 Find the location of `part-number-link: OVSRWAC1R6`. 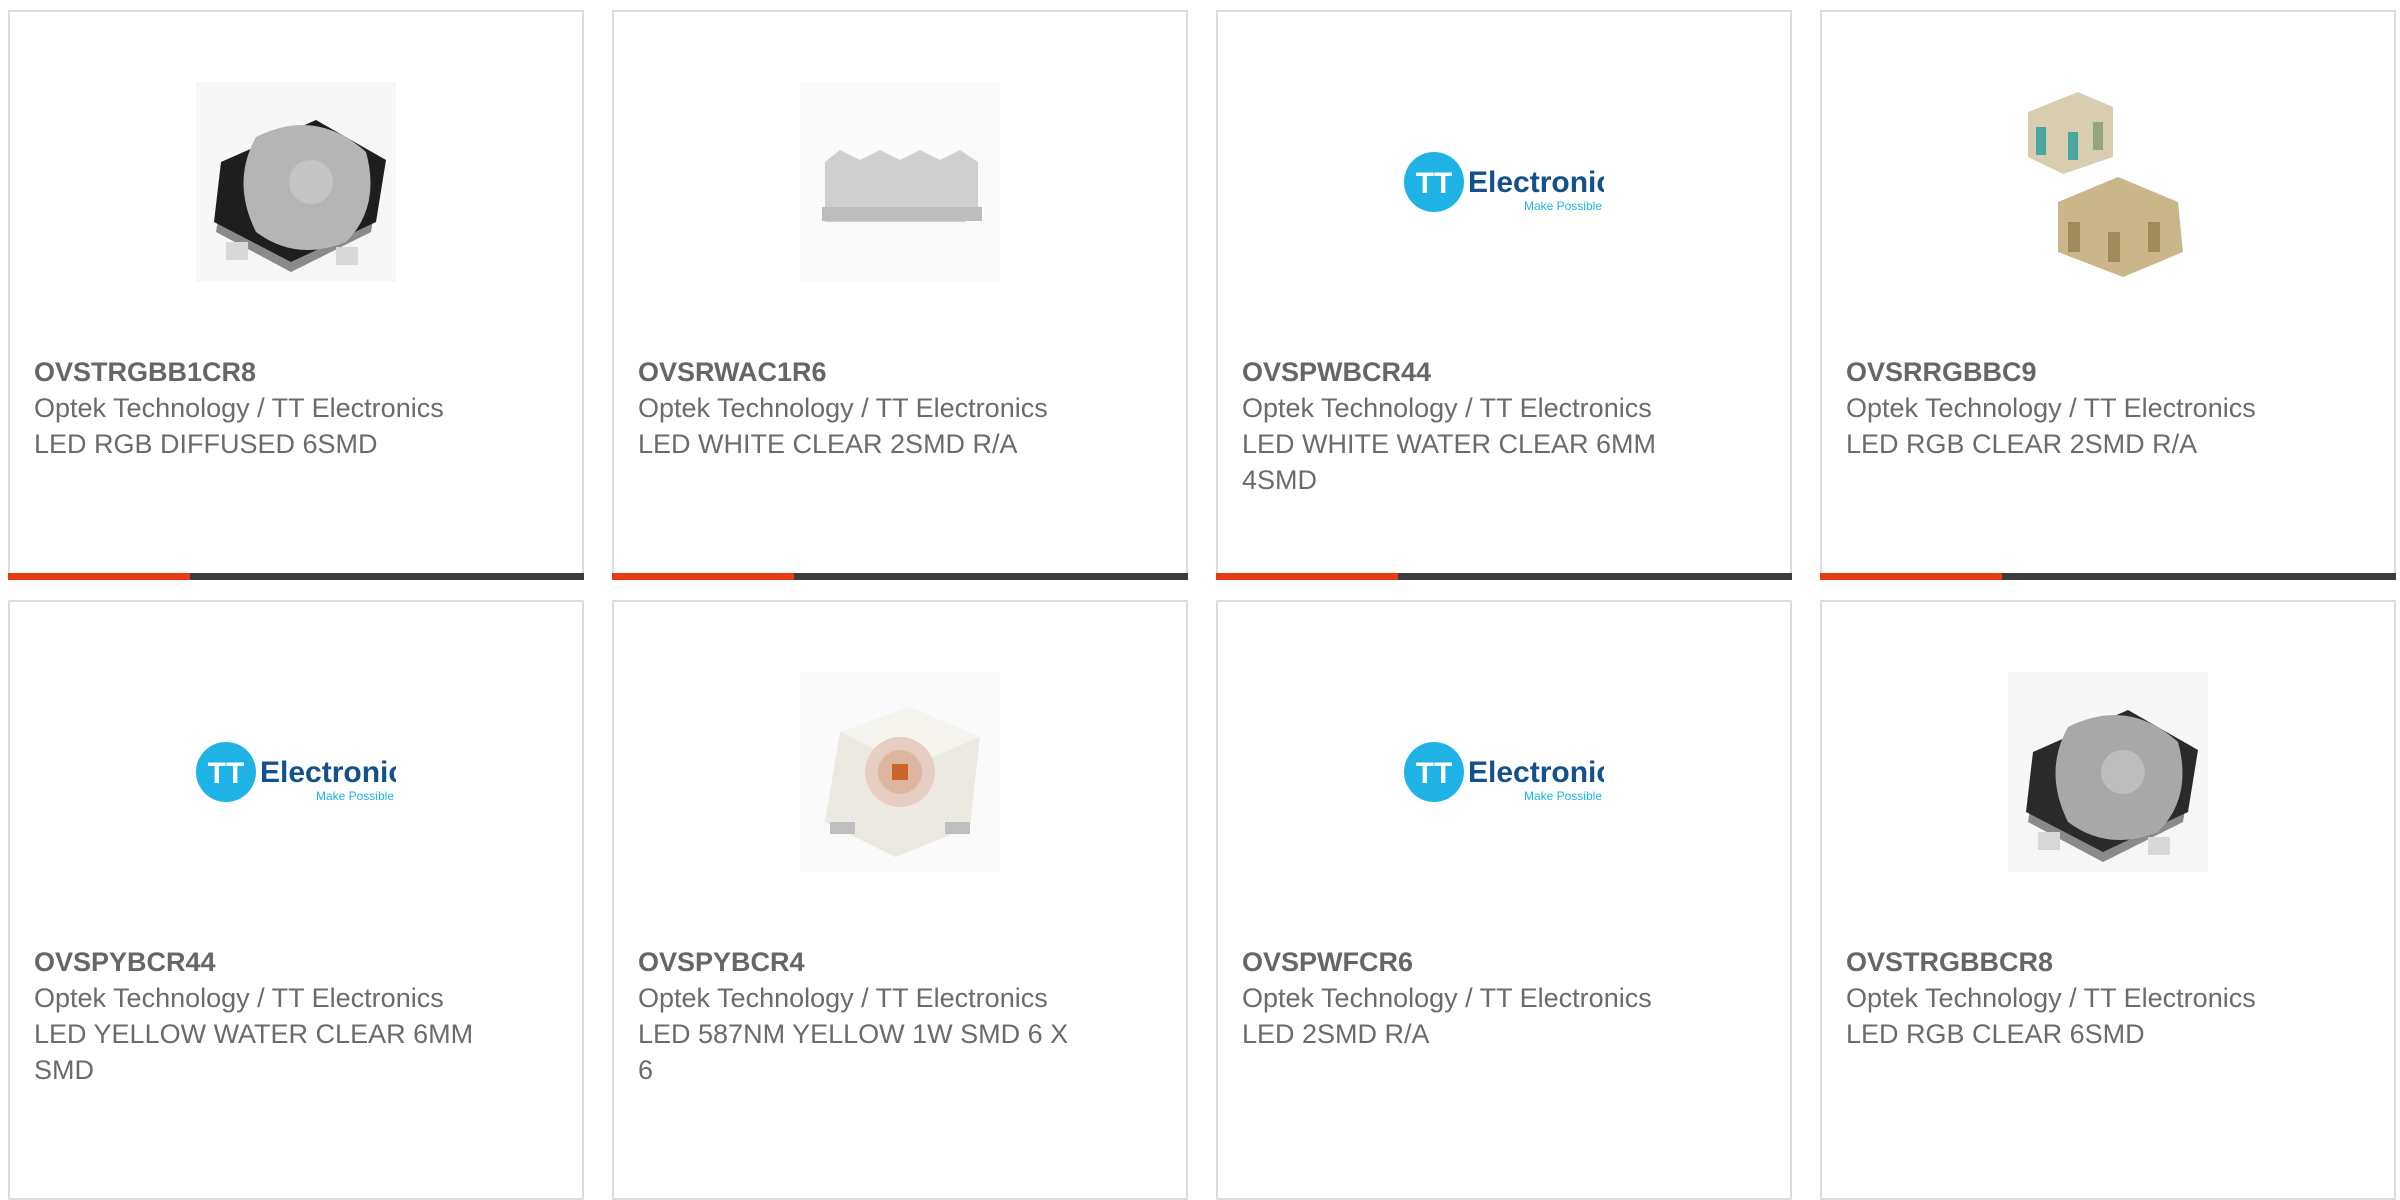

part-number-link: OVSRWAC1R6 is located at coordinates (732, 372).